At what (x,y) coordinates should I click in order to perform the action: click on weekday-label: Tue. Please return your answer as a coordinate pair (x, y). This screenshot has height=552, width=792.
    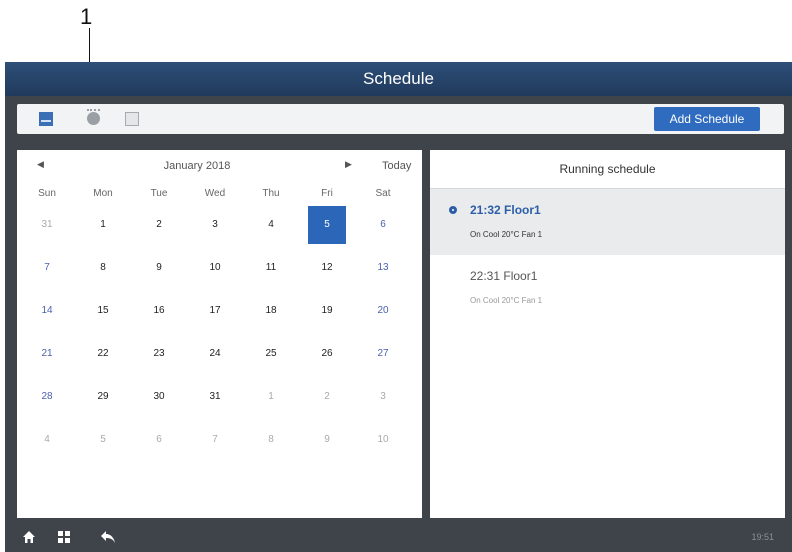
    Looking at the image, I should click on (159, 193).